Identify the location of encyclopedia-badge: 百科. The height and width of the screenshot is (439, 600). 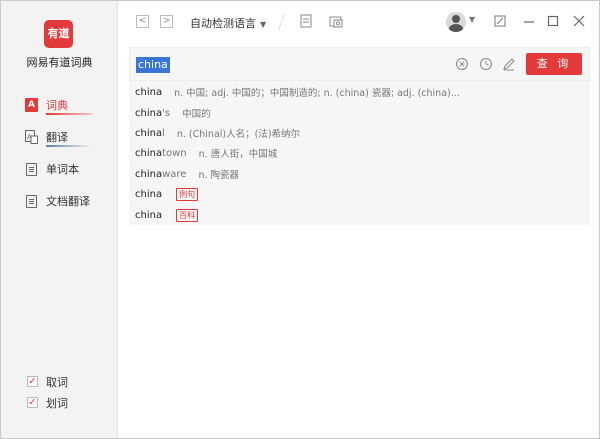
(187, 215).